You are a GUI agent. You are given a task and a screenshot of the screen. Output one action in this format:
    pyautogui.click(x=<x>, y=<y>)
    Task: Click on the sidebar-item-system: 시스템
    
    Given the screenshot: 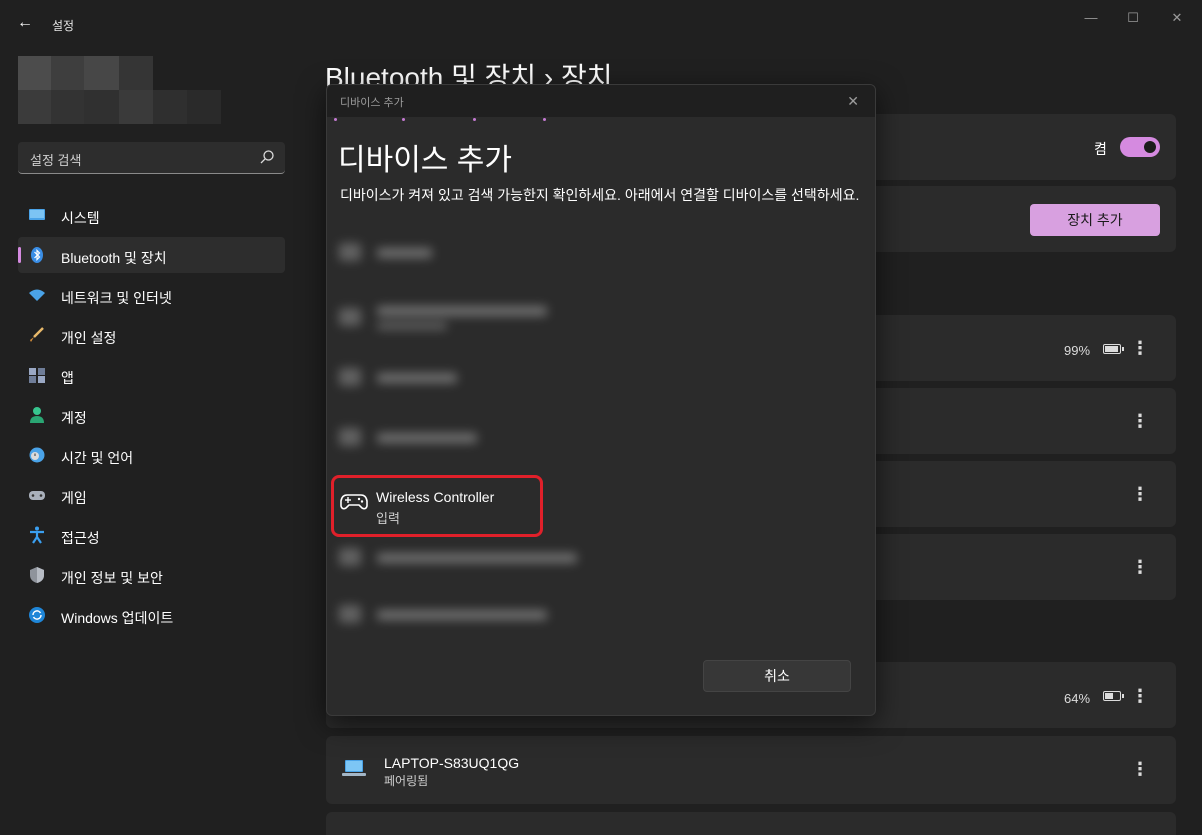 What is the action you would take?
    pyautogui.click(x=151, y=215)
    